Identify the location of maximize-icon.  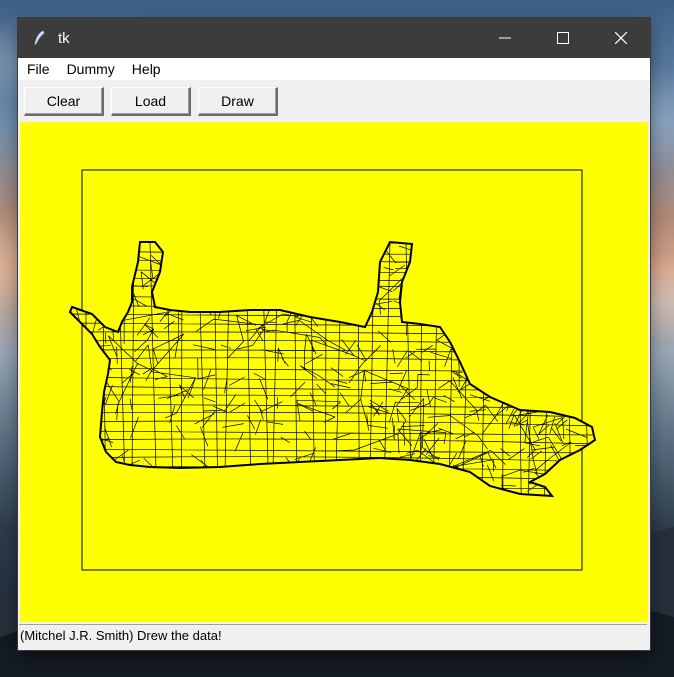
(563, 38).